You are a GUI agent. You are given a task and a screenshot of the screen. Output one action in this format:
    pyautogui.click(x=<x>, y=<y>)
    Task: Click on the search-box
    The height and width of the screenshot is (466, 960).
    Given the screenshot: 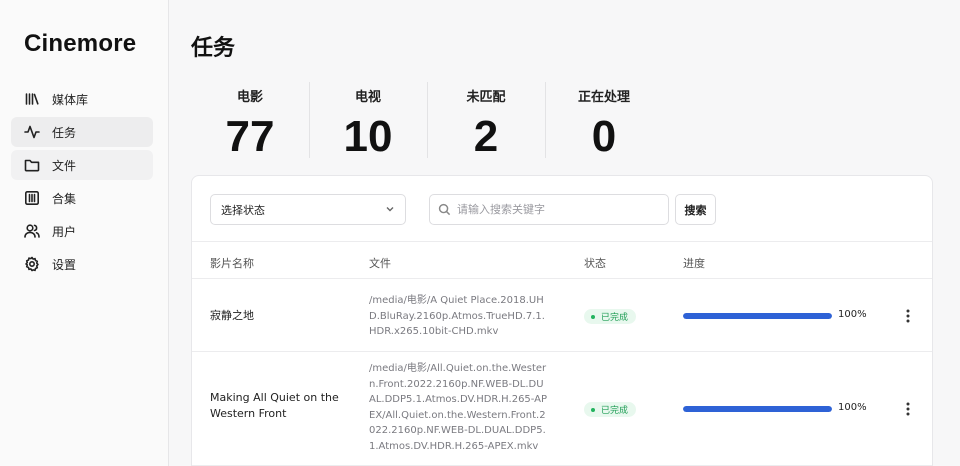 What is the action you would take?
    pyautogui.click(x=549, y=209)
    